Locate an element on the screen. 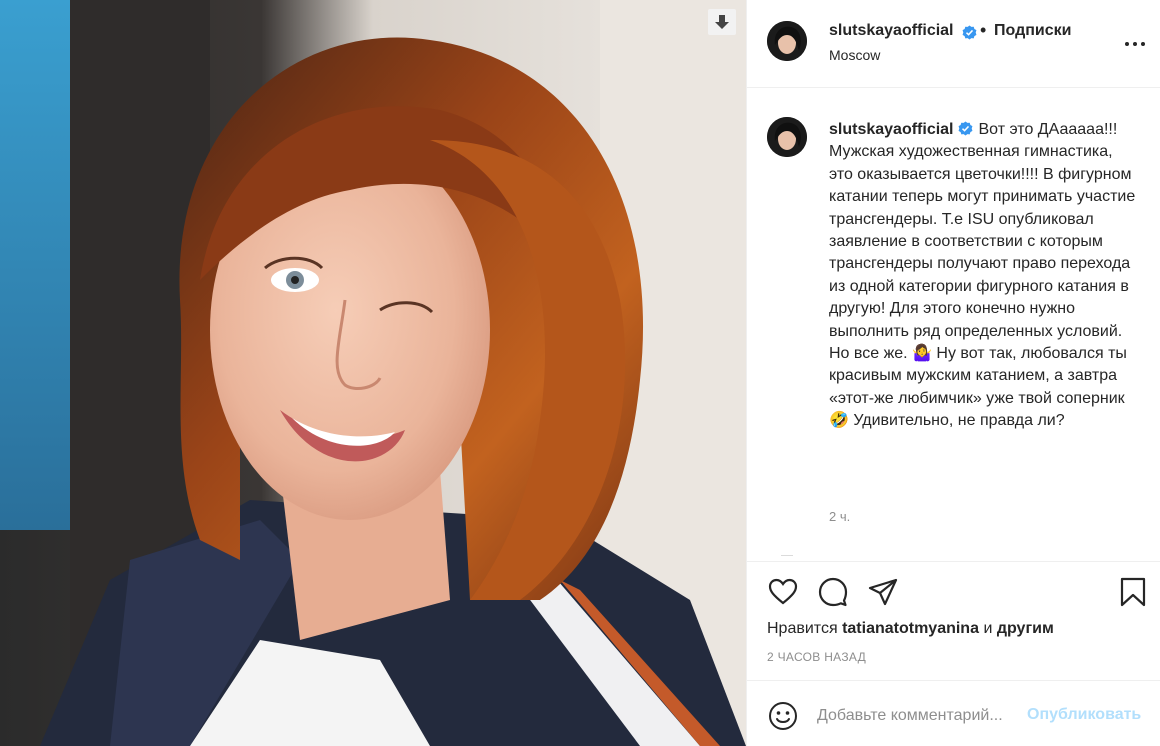 Image resolution: width=1160 pixels, height=746 pixels. arrow-down-icon is located at coordinates (722, 22).